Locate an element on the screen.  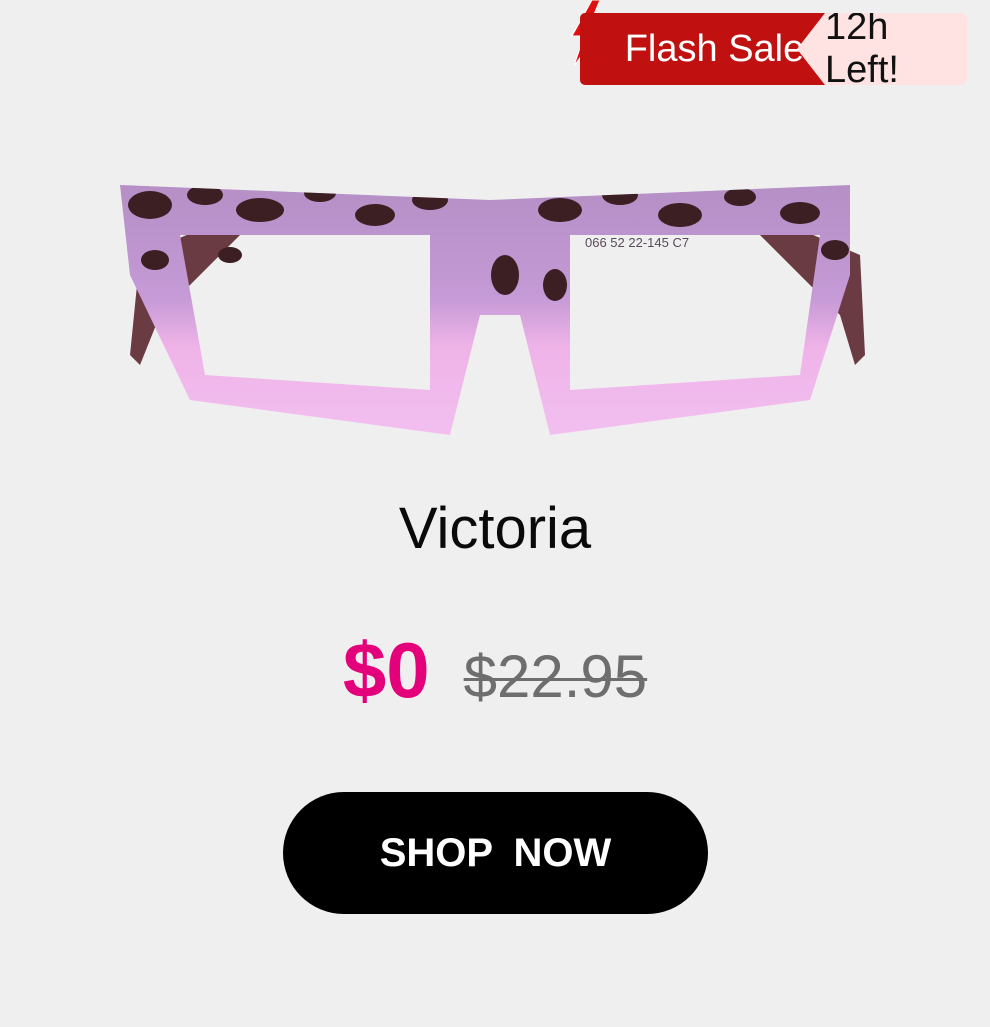
shop-now-button: SHOP NOW is located at coordinates (495, 853).